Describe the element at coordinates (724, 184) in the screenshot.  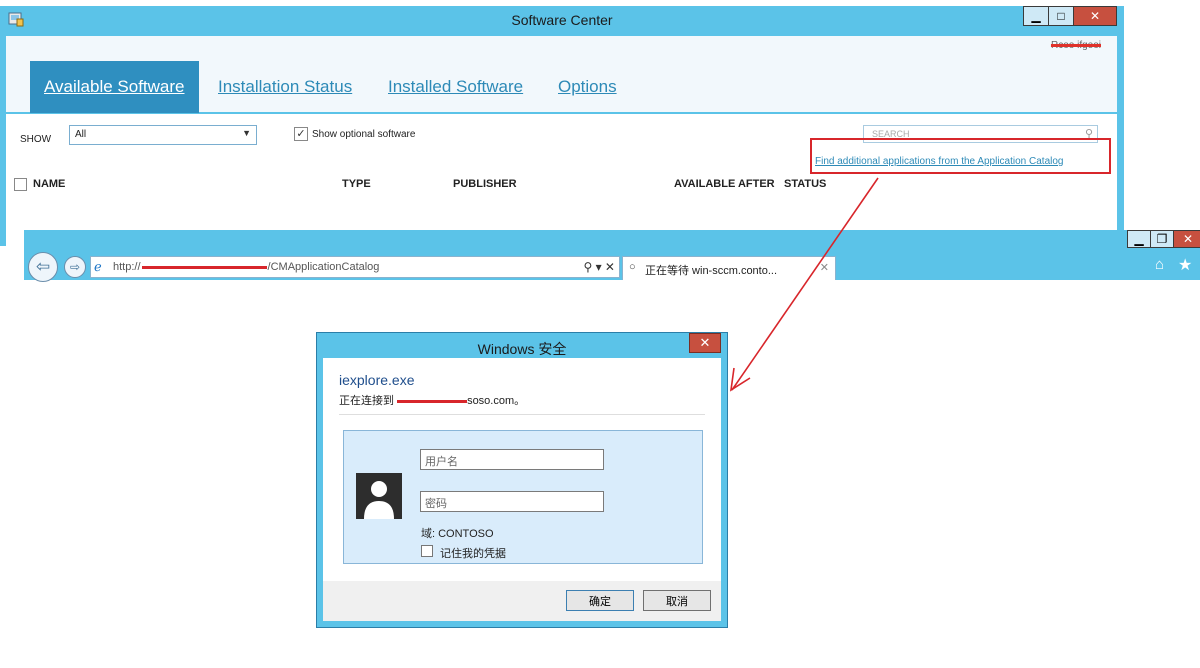
I see `column-header-available-after: AVAILABLE AFTER` at that location.